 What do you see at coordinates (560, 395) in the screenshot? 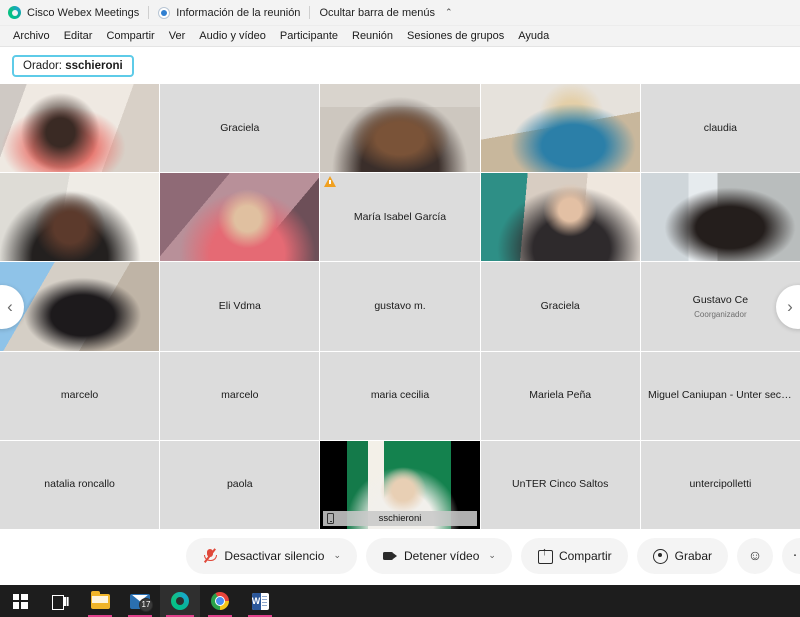
I see `participant-tile: Mariela Peña` at bounding box center [560, 395].